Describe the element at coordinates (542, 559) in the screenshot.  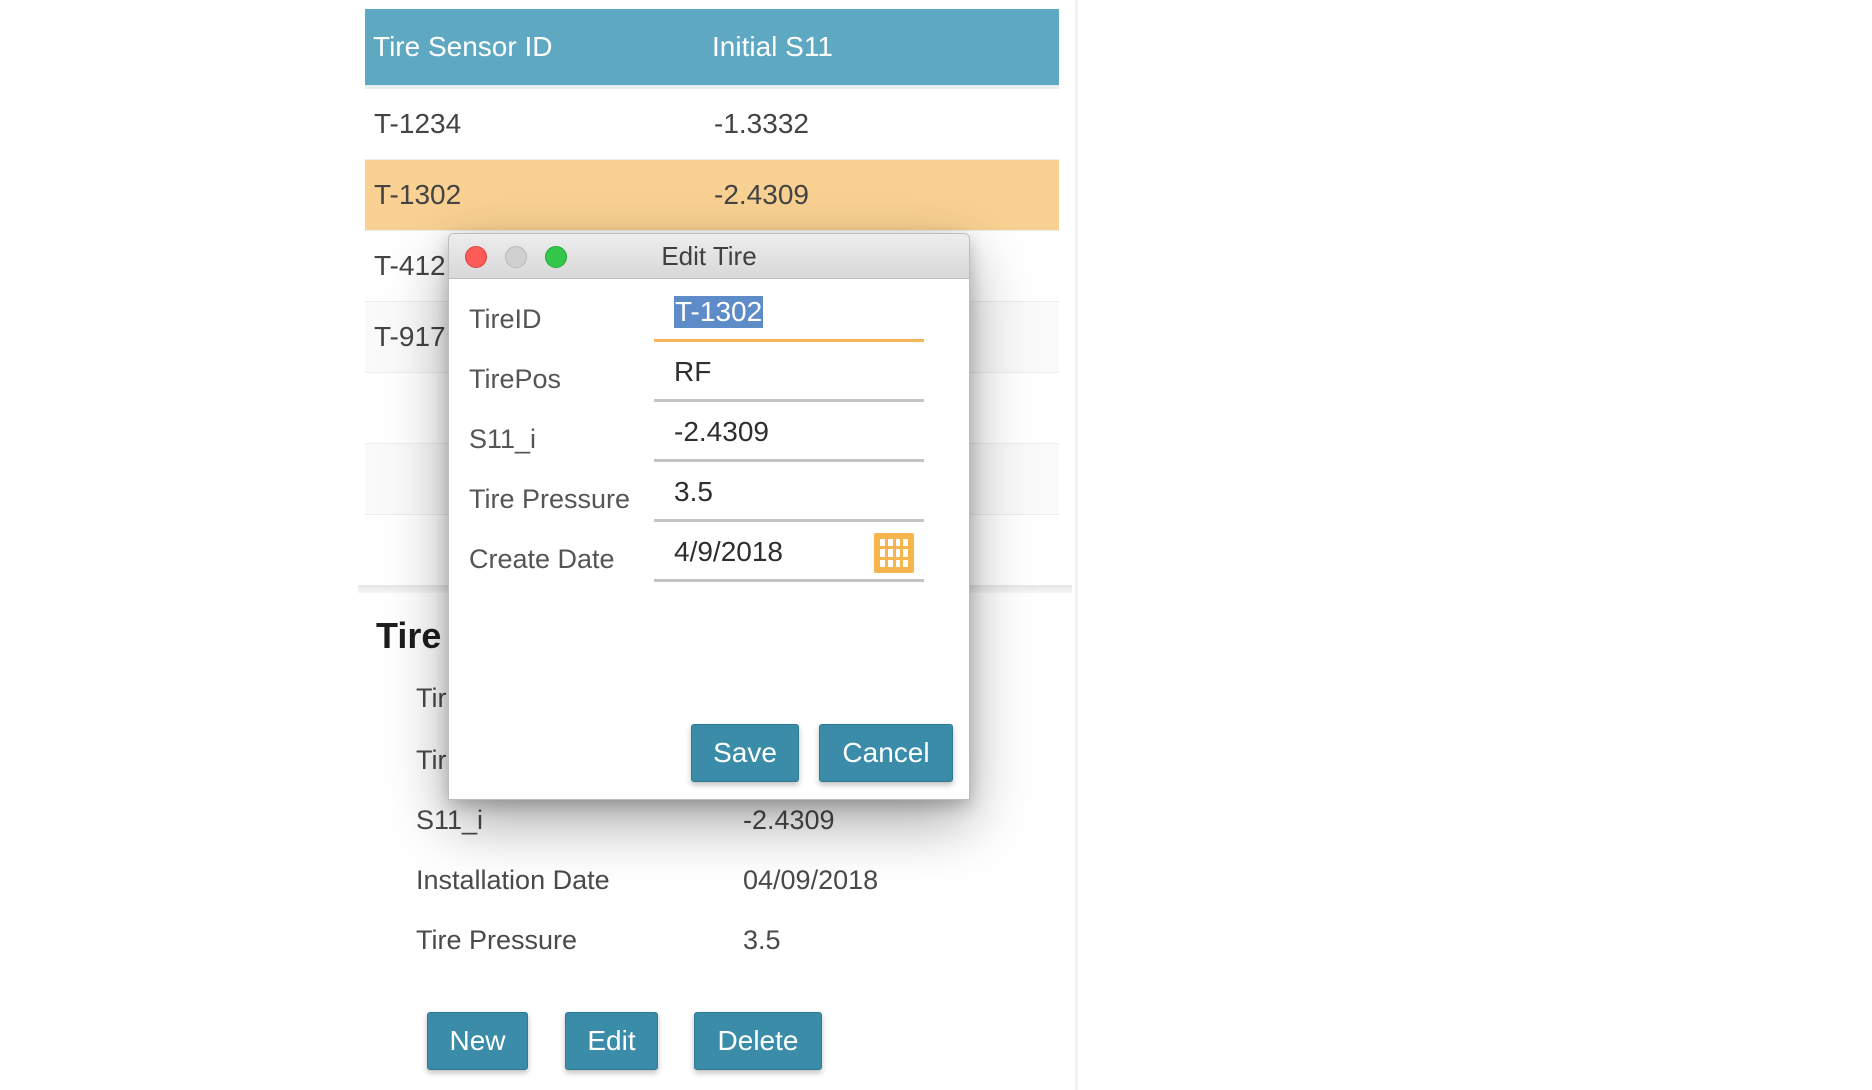
I see `create-date-label: Create Date` at that location.